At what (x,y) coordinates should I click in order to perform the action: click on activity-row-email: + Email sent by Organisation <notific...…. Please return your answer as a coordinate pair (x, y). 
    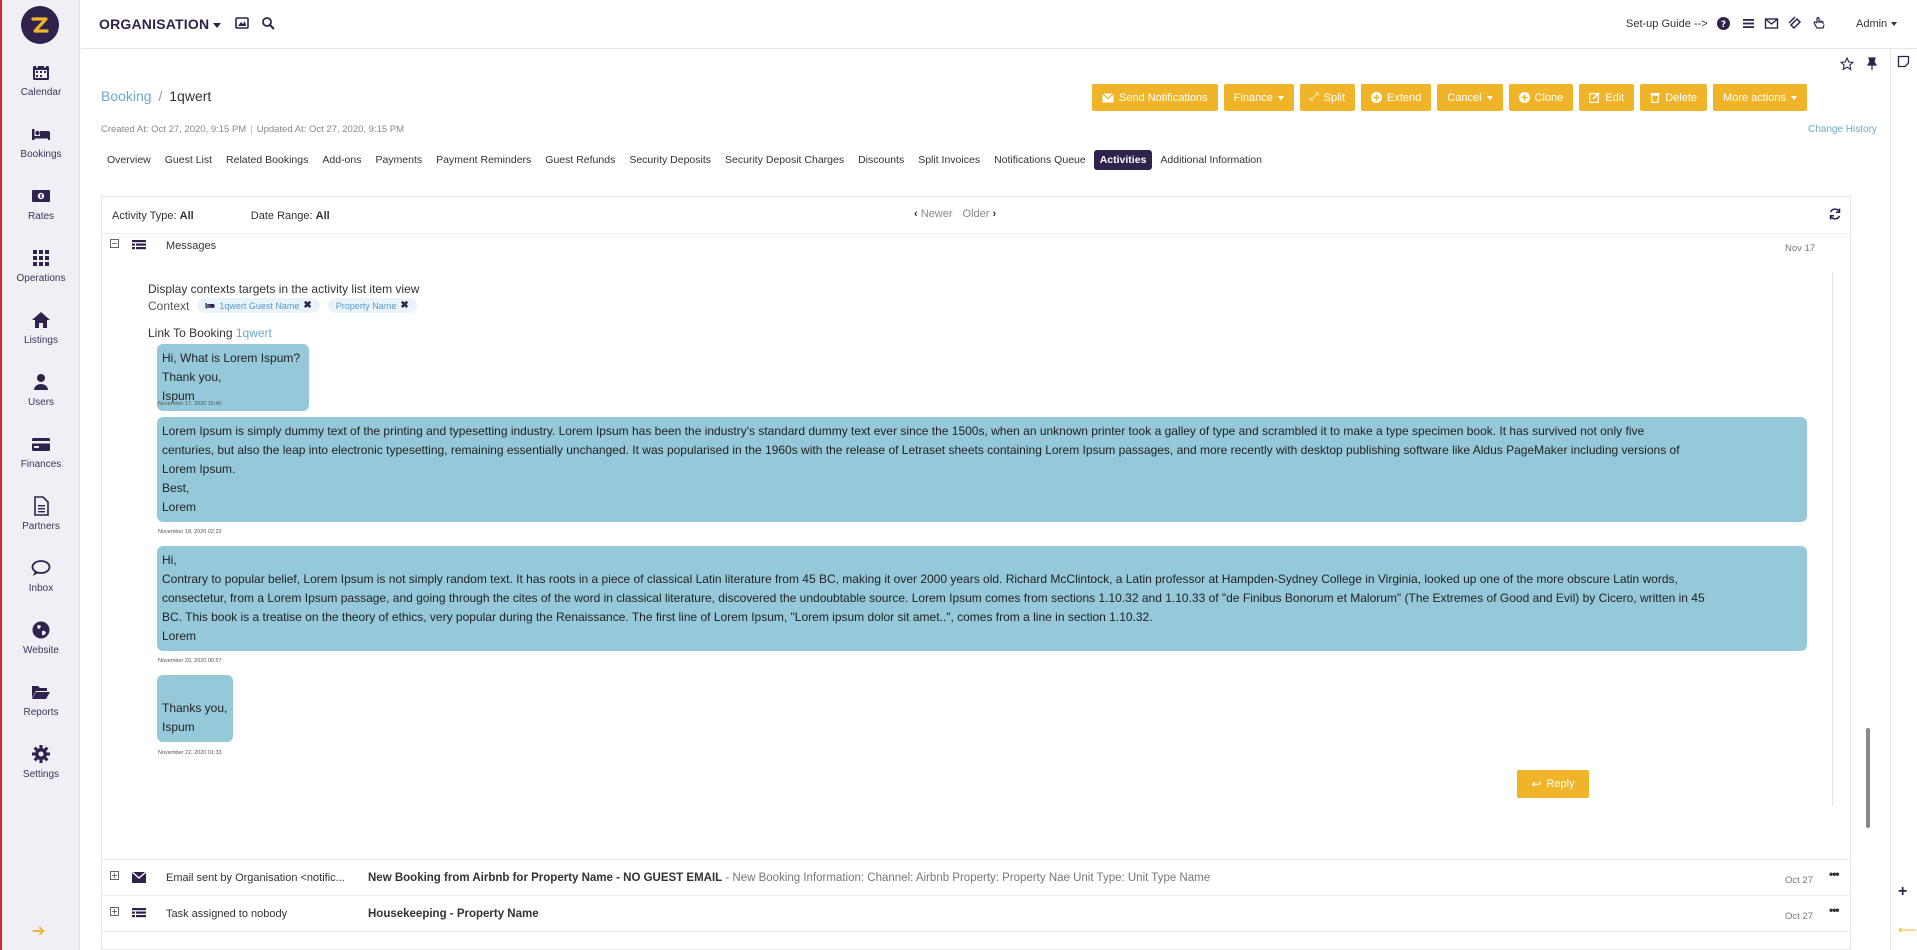
    Looking at the image, I should click on (976, 877).